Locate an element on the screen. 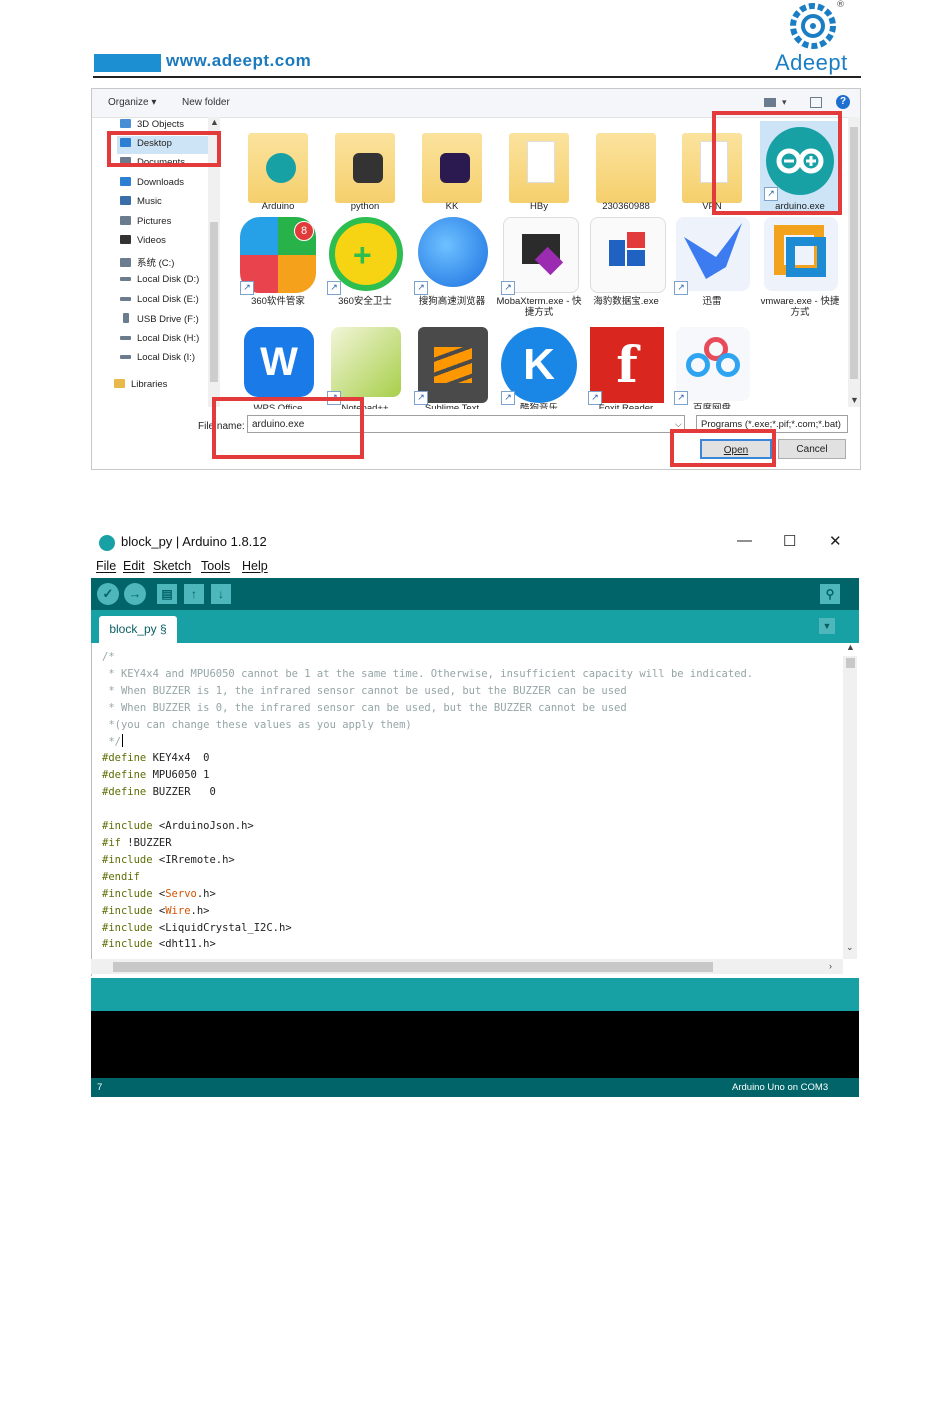  nav-item-drive-i: Local Disk (I:) is located at coordinates (157, 361).